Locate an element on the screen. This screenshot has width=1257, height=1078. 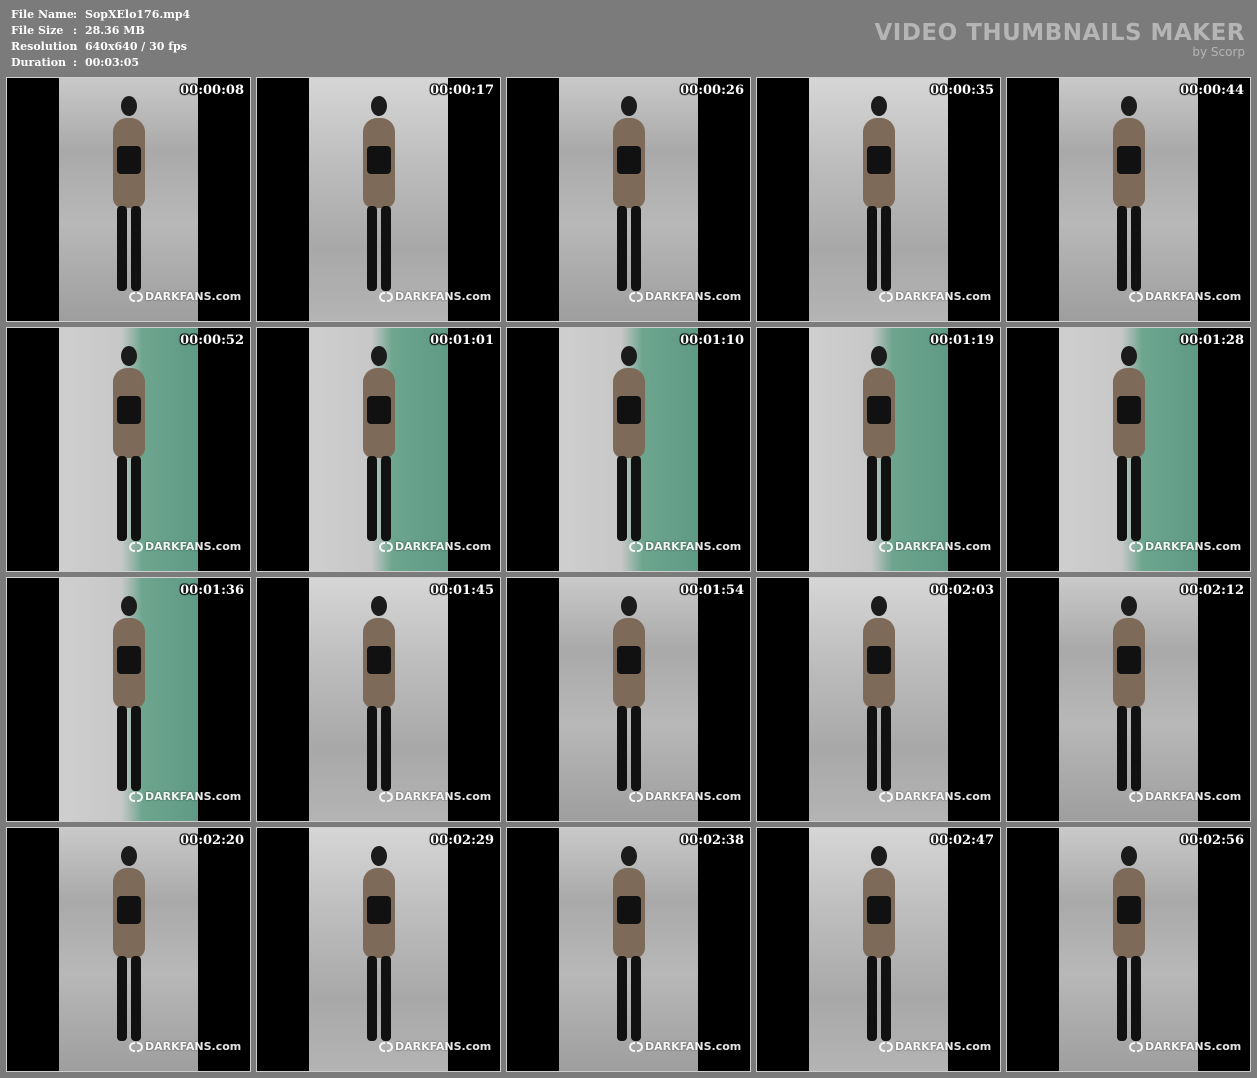
thumbnail: 00:02:03 DARKFANS.com is located at coordinates (878, 699).